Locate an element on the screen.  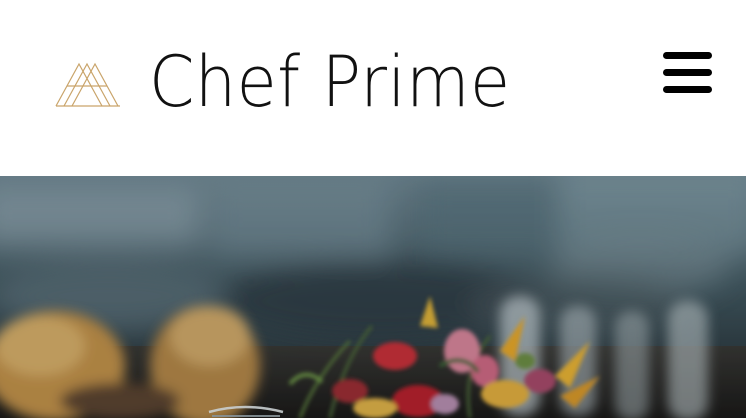
brand-logo-link: Chef Prime is located at coordinates (282, 85).